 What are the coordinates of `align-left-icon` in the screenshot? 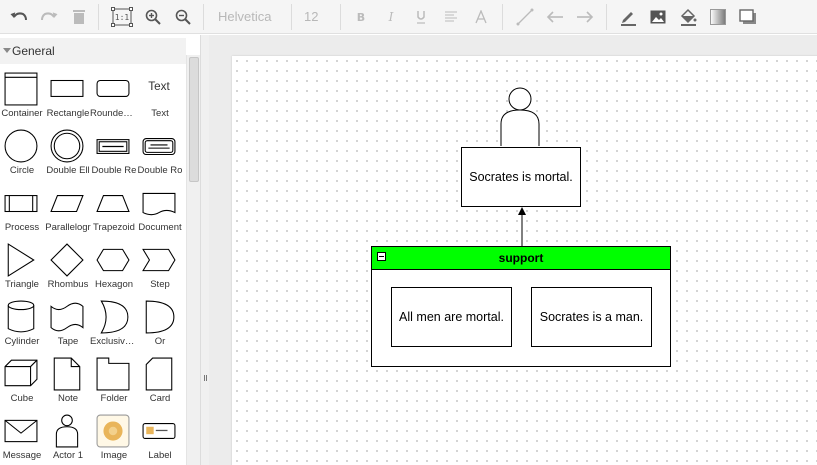 It's located at (451, 16).